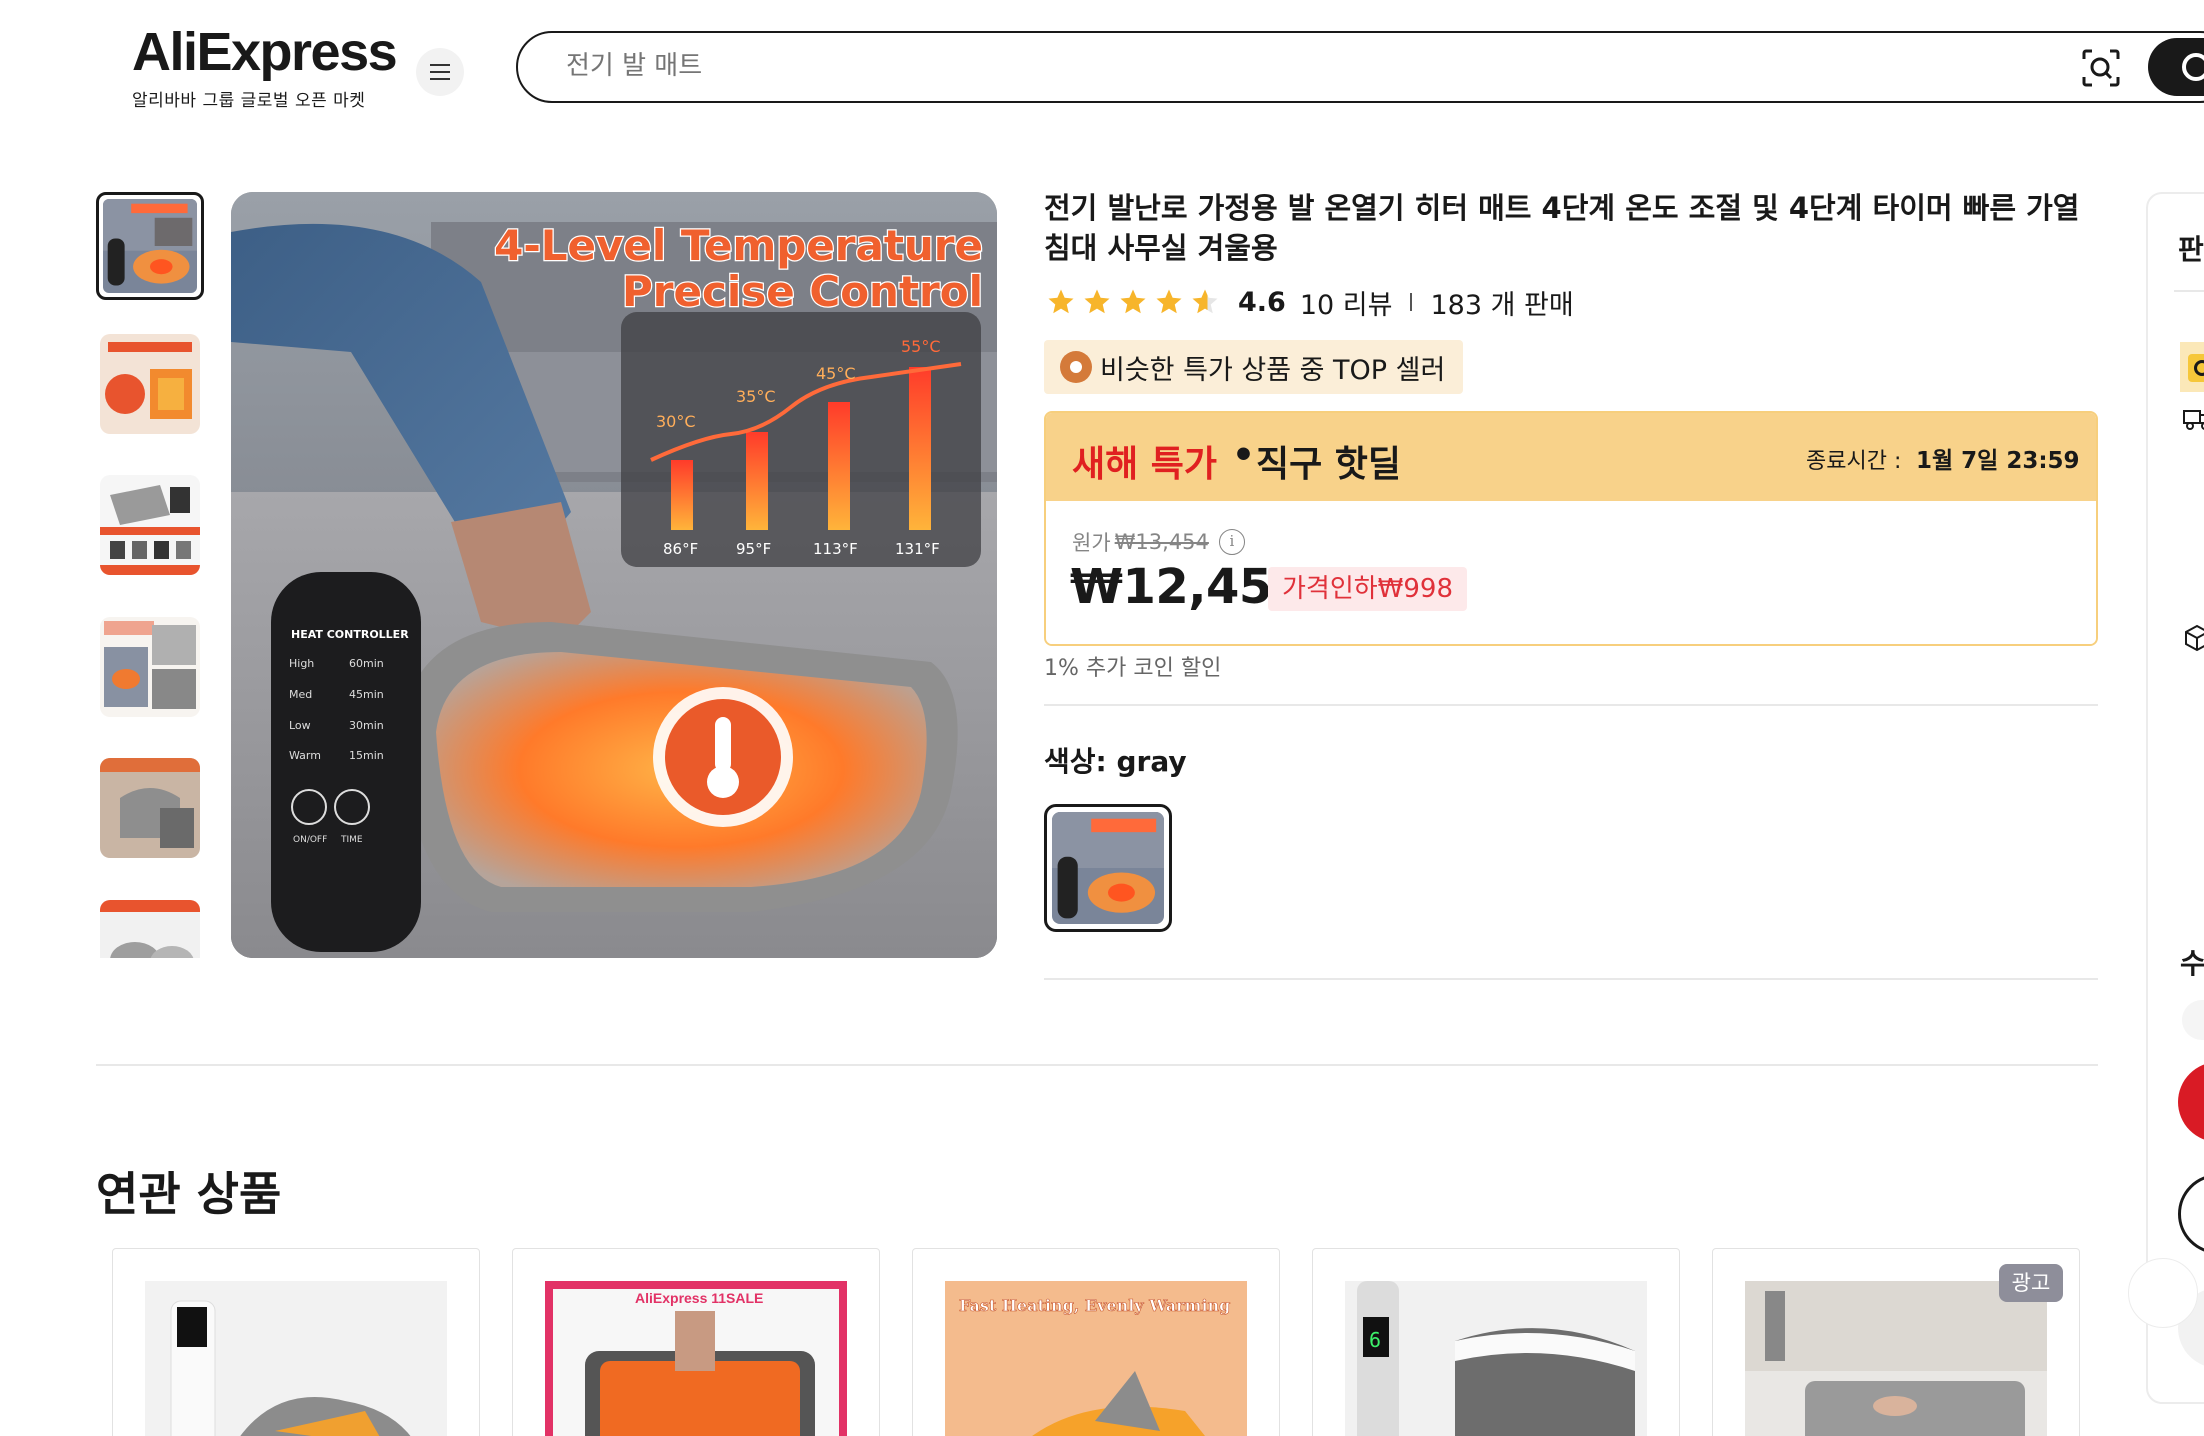 The height and width of the screenshot is (1436, 2204). I want to click on svg-text: Low, so click(300, 725).